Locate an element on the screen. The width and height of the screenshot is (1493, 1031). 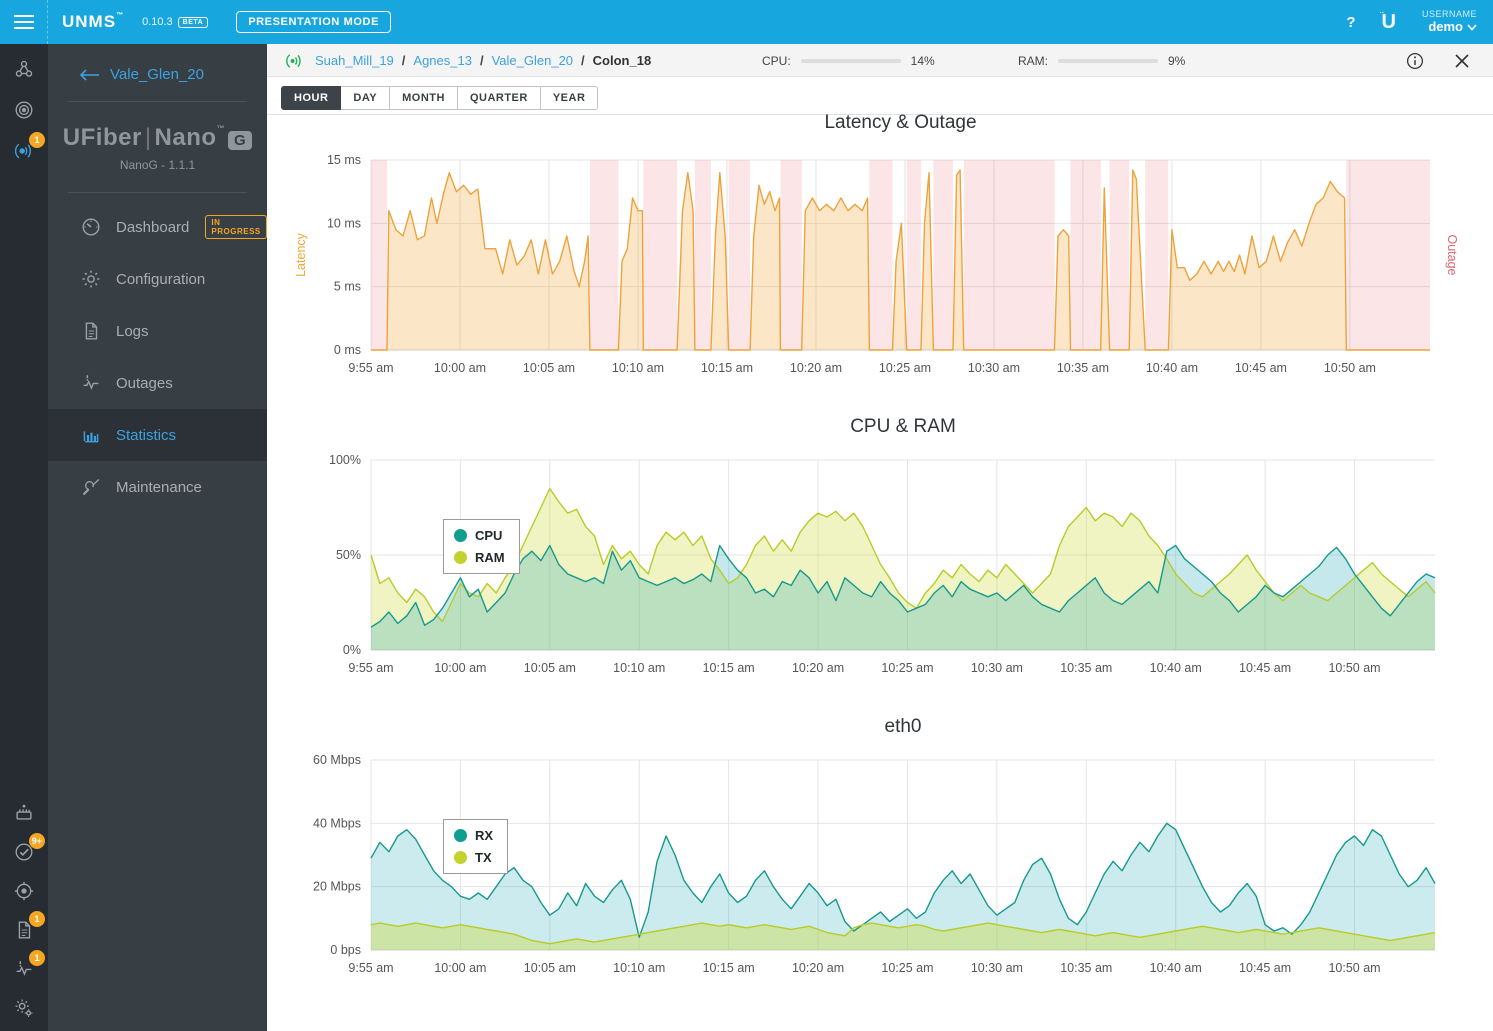
ram-value: 9% is located at coordinates (1177, 60).